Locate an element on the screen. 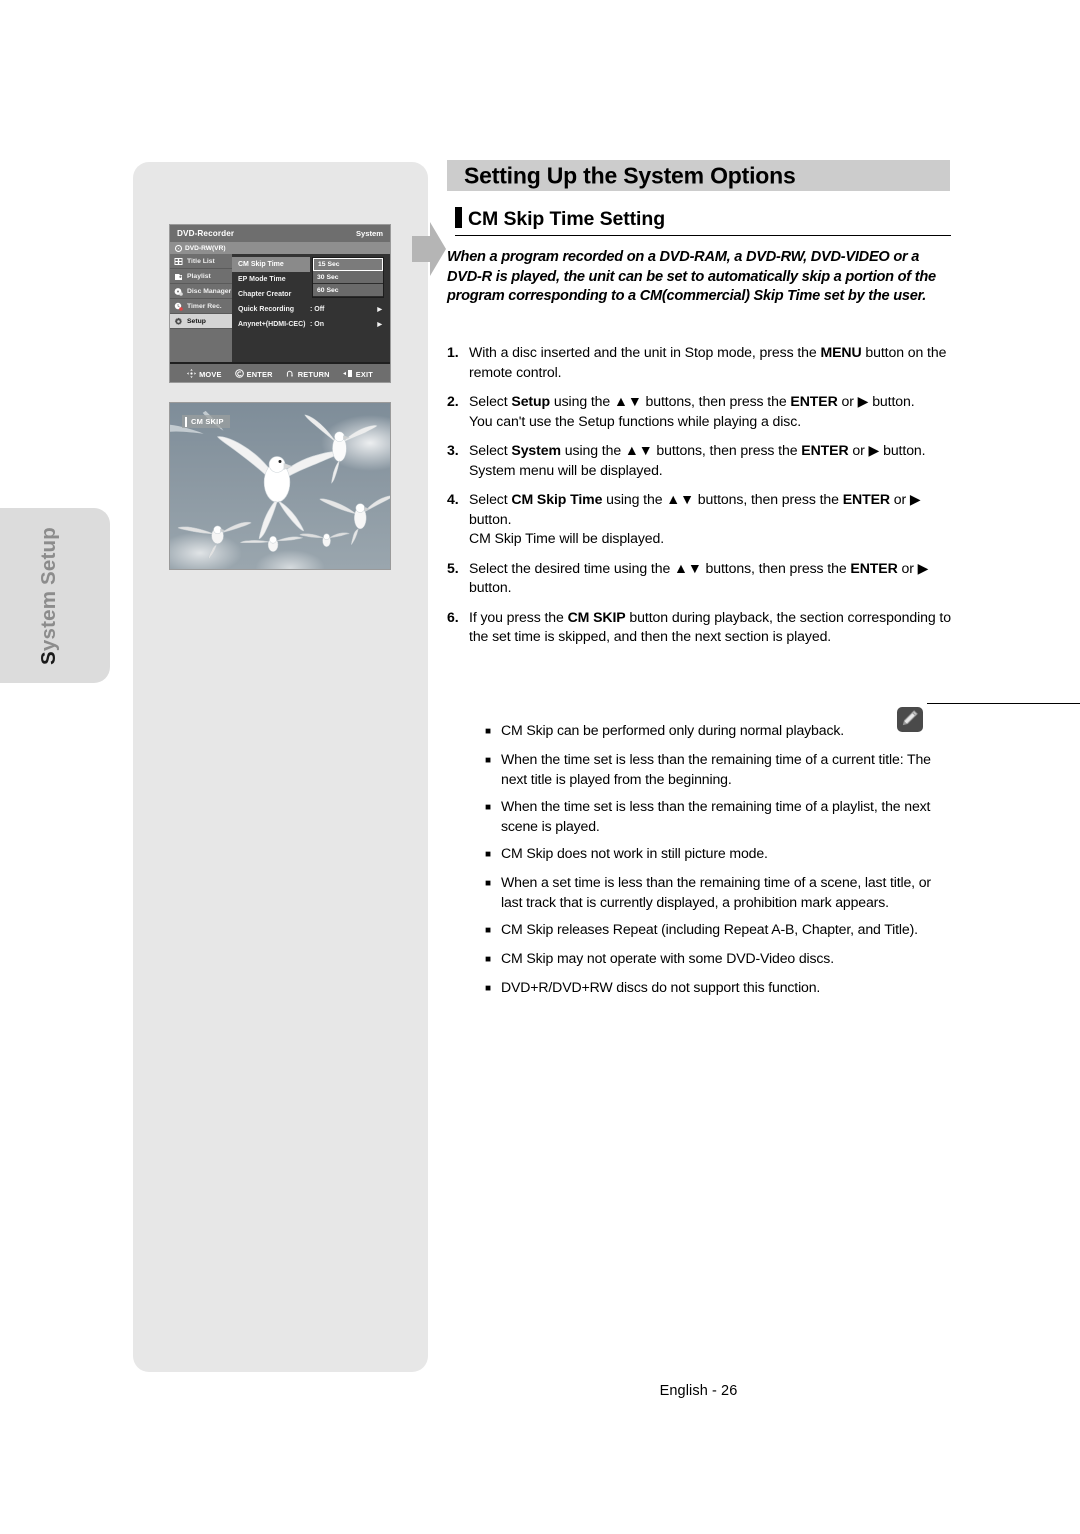  osd-option-label: CM Skip Time is located at coordinates (261, 264).